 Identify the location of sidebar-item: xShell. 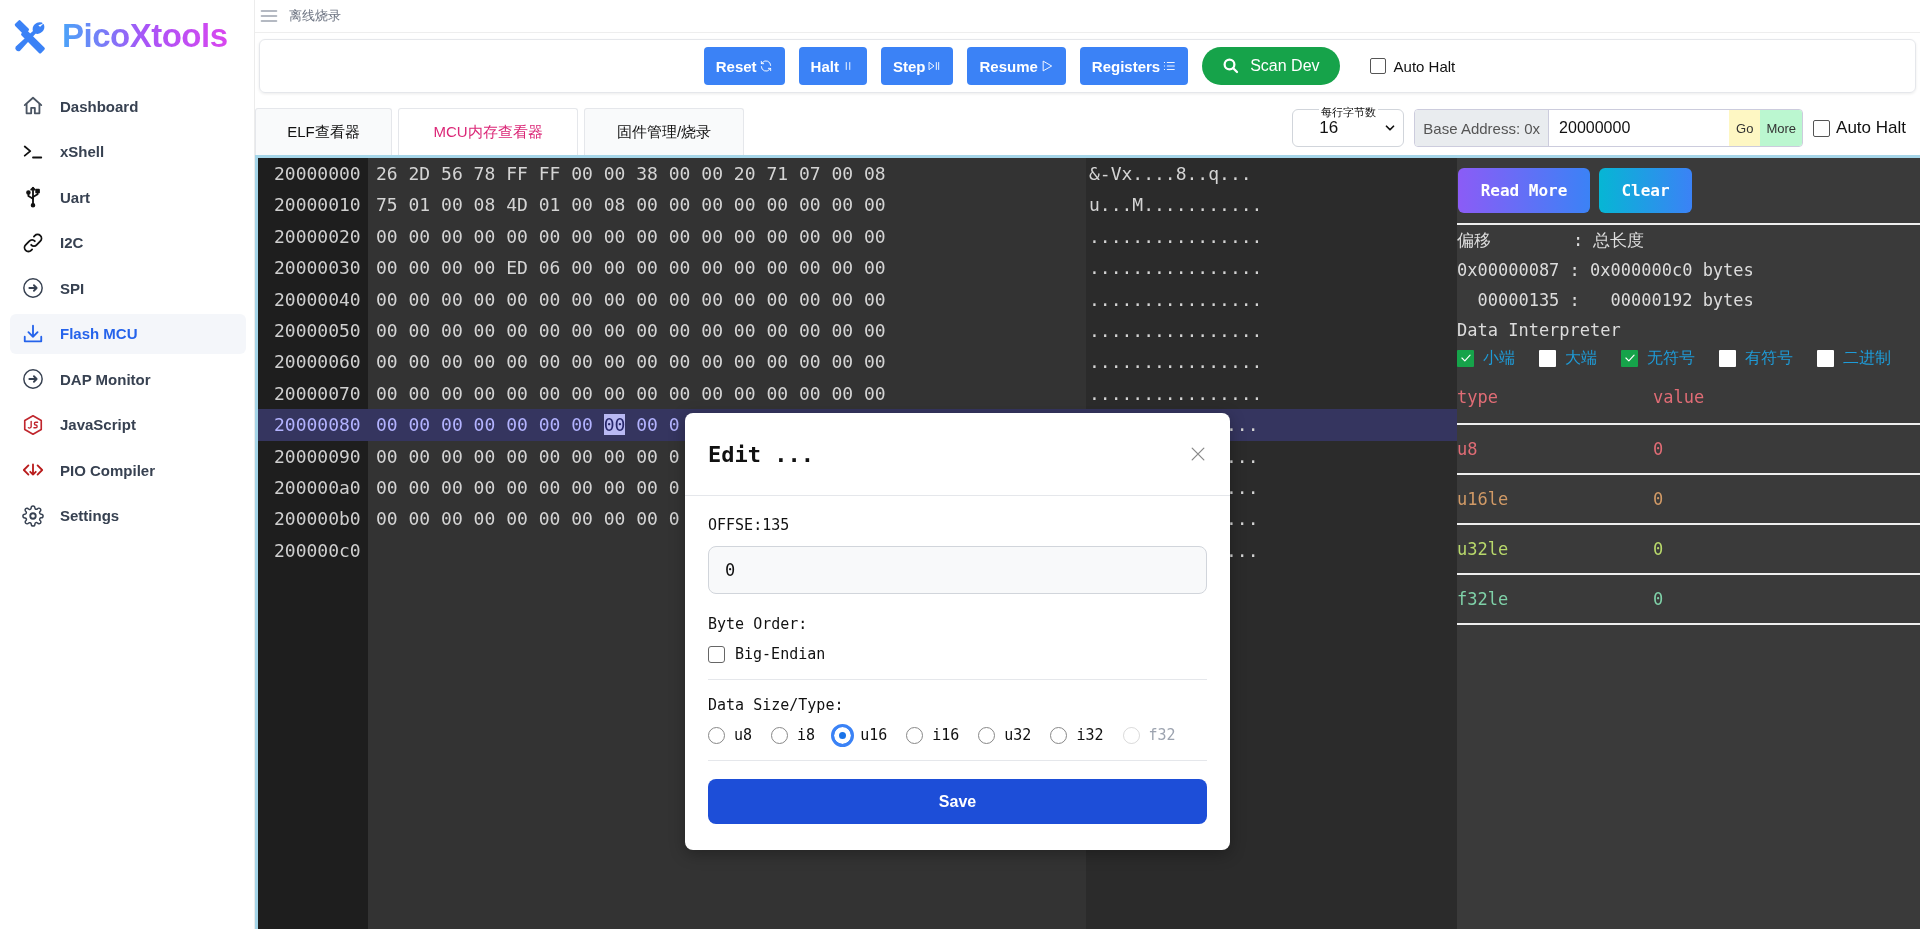
(128, 151).